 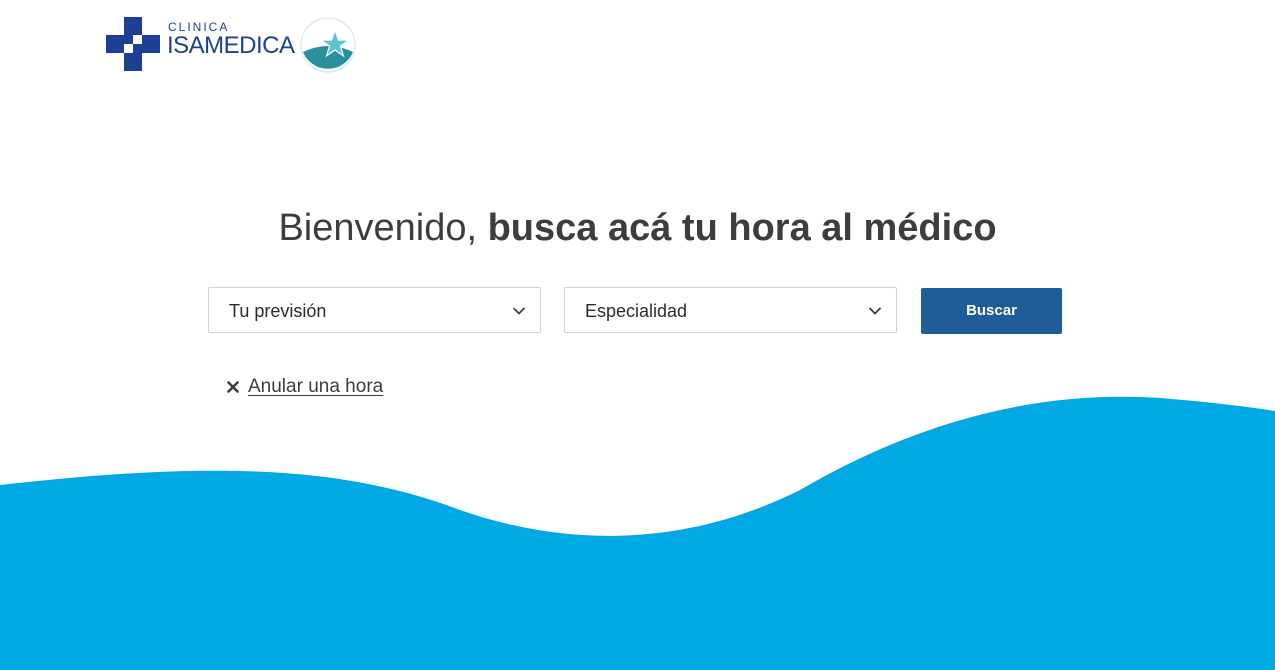 What do you see at coordinates (730, 310) in the screenshot?
I see `especialidad-select: Especialidad` at bounding box center [730, 310].